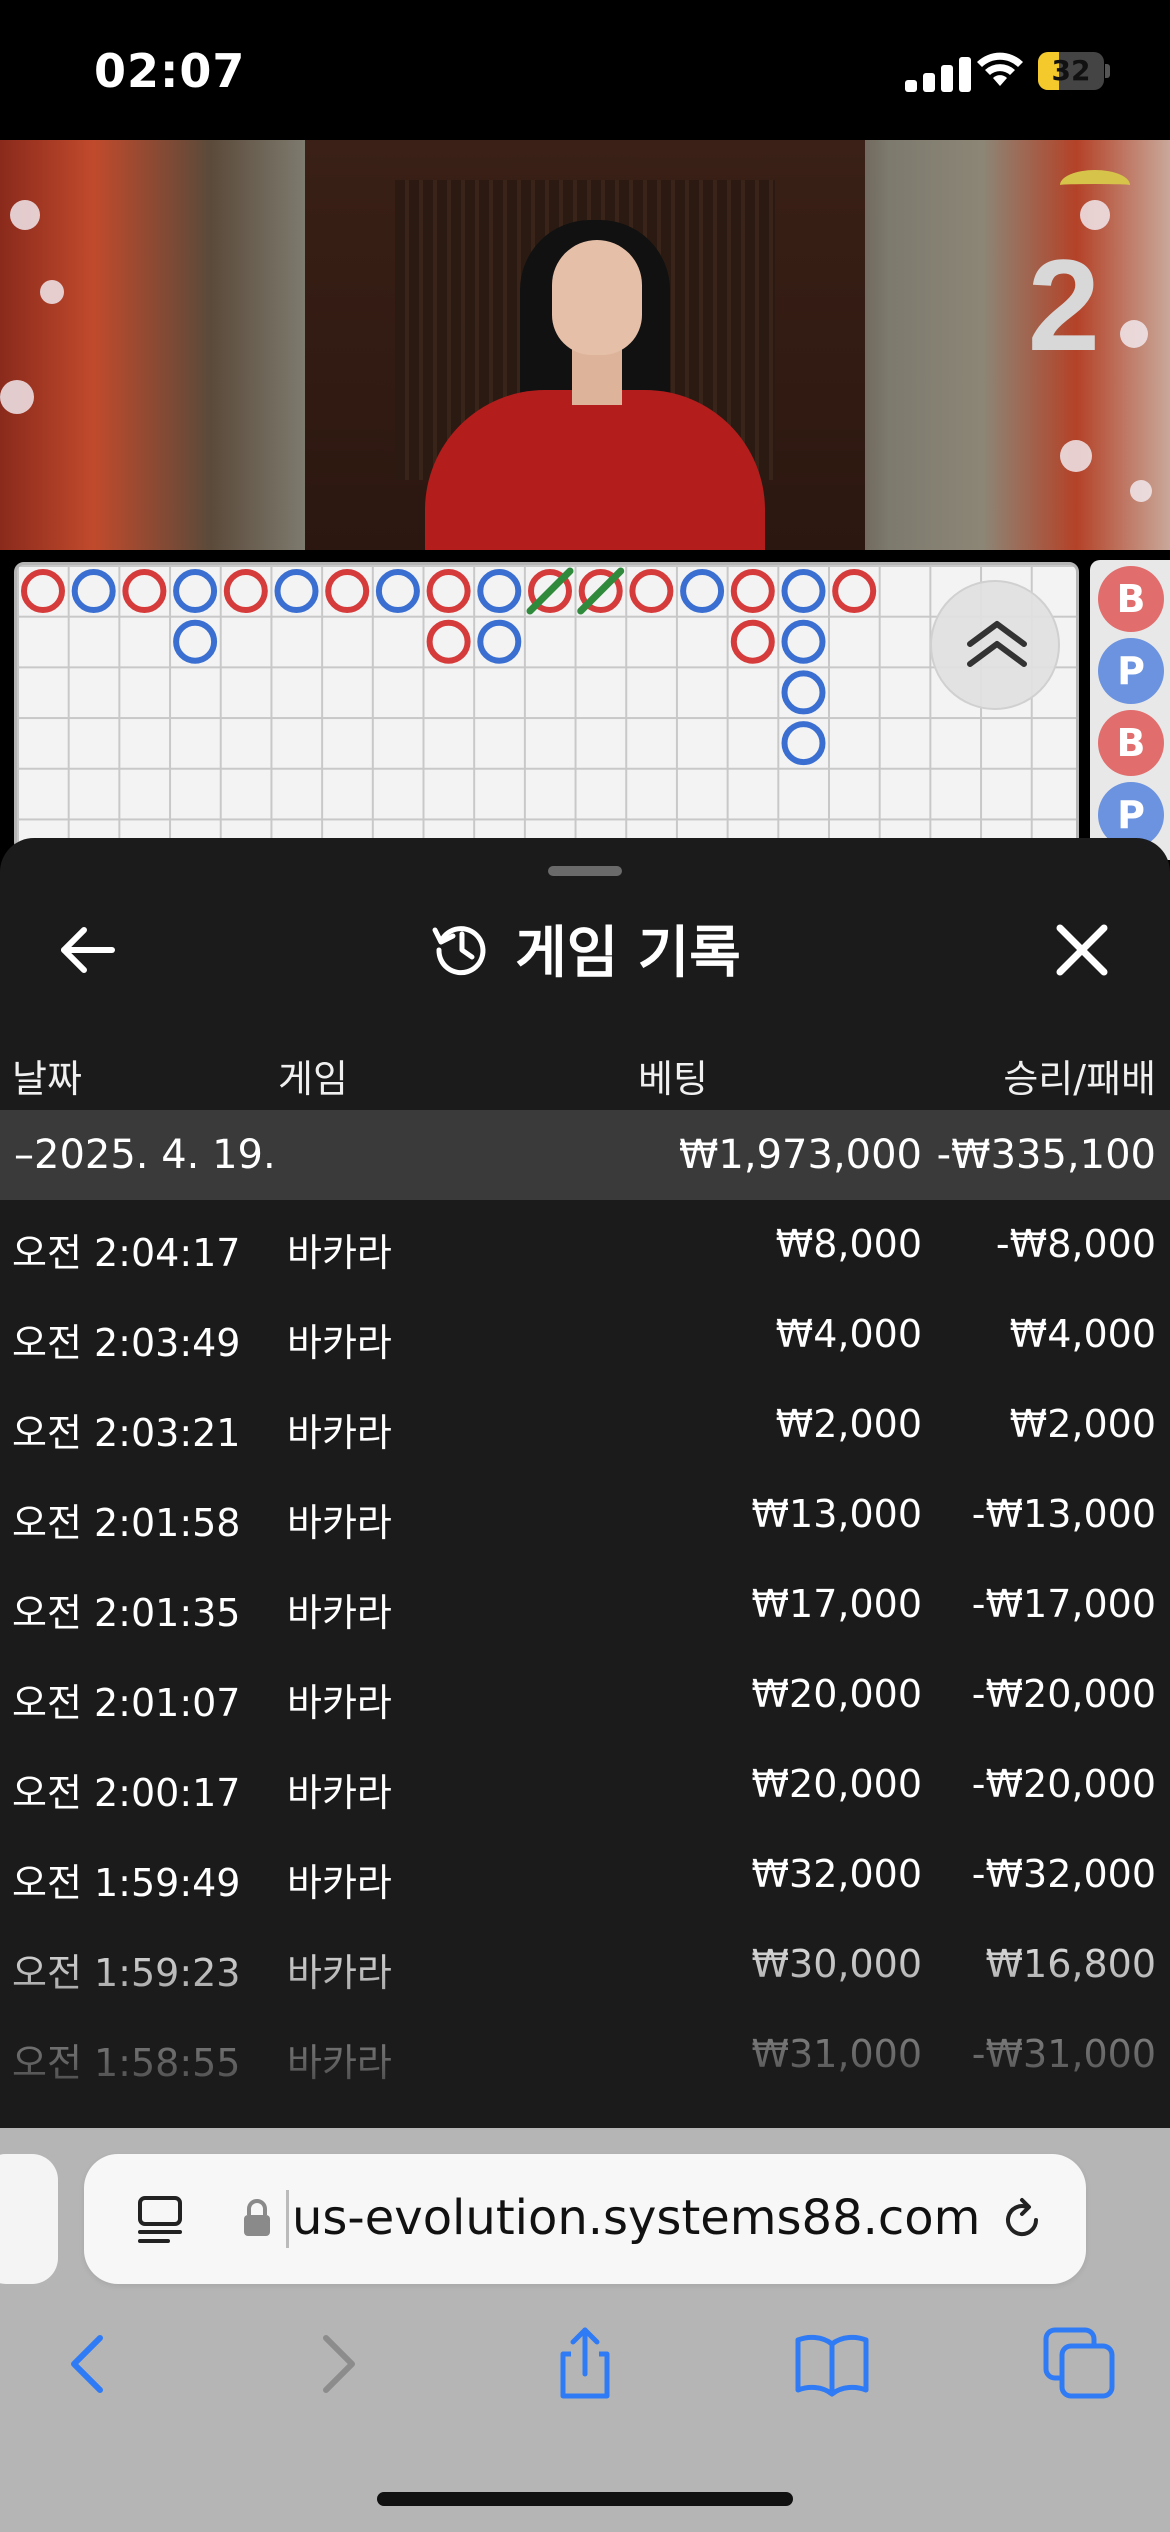  Describe the element at coordinates (1075, 1244) in the screenshot. I see `row-result: -₩8,000` at that location.